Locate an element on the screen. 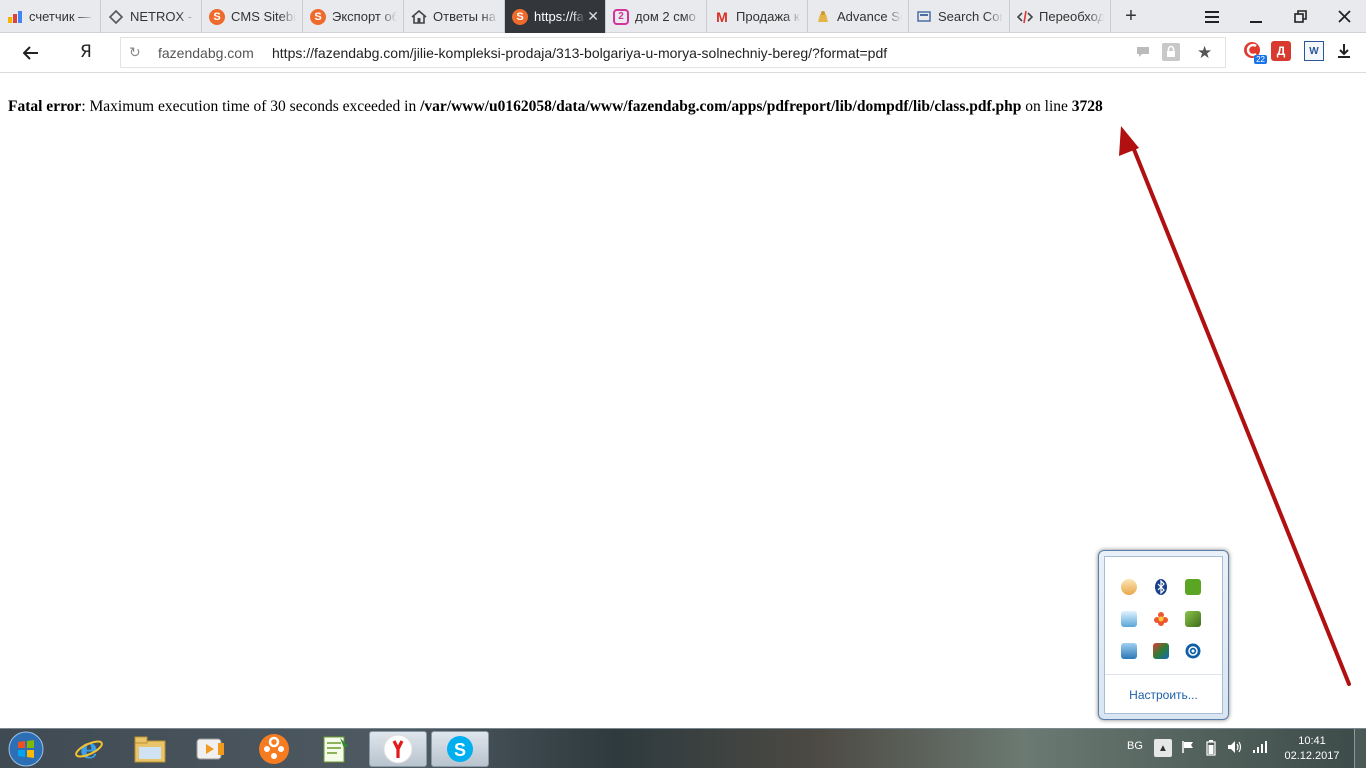 The height and width of the screenshot is (768, 1366). code-icon is located at coordinates (1025, 17).